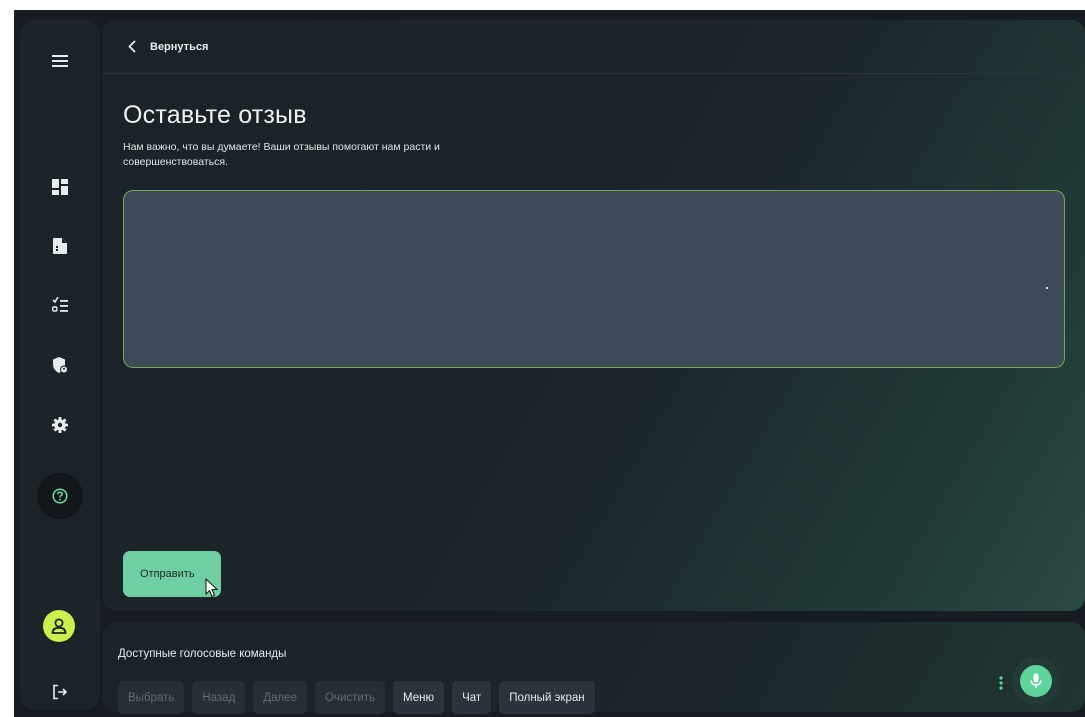  I want to click on voice-command-fullscreen: Полный экран, so click(547, 697).